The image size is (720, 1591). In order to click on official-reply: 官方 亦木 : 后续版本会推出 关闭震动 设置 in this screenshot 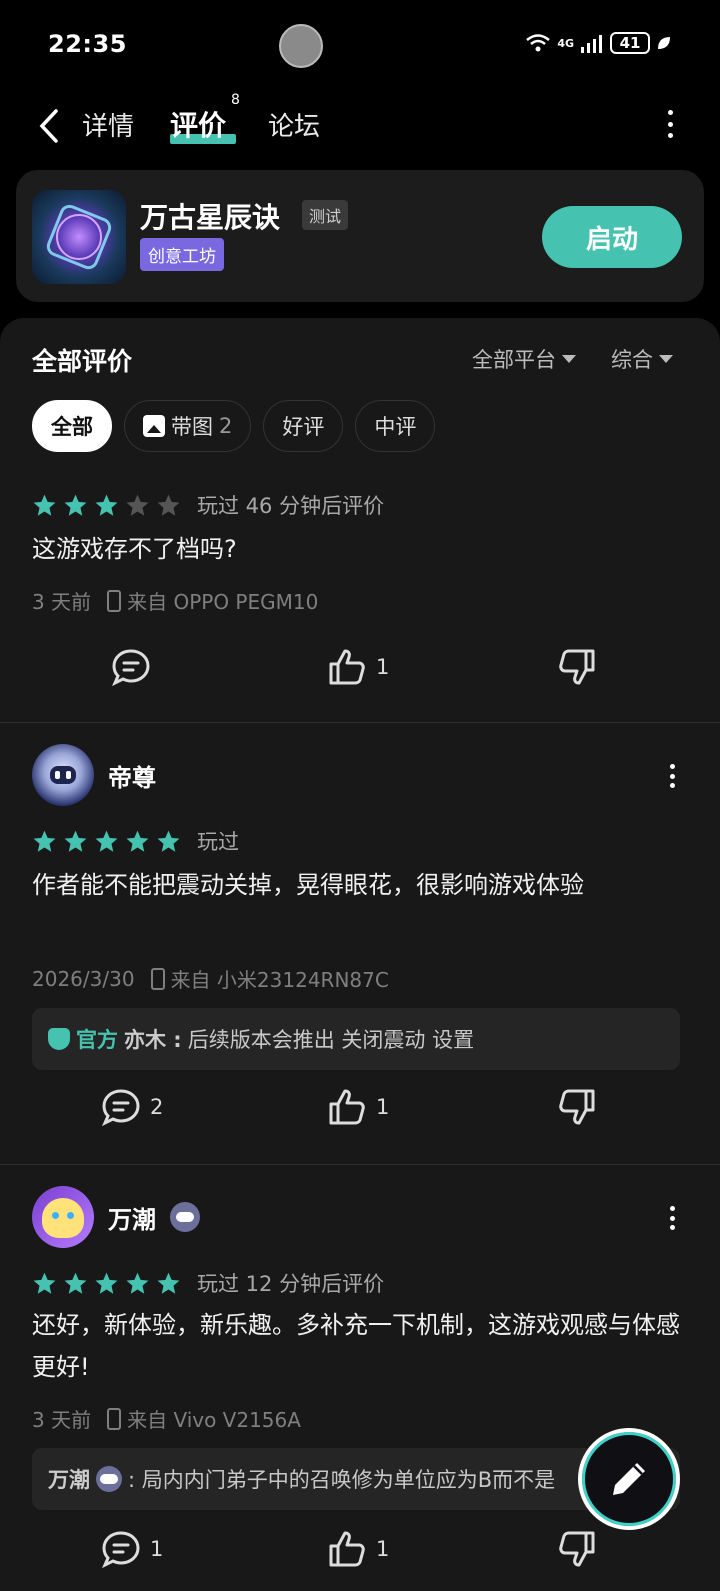, I will do `click(356, 1039)`.